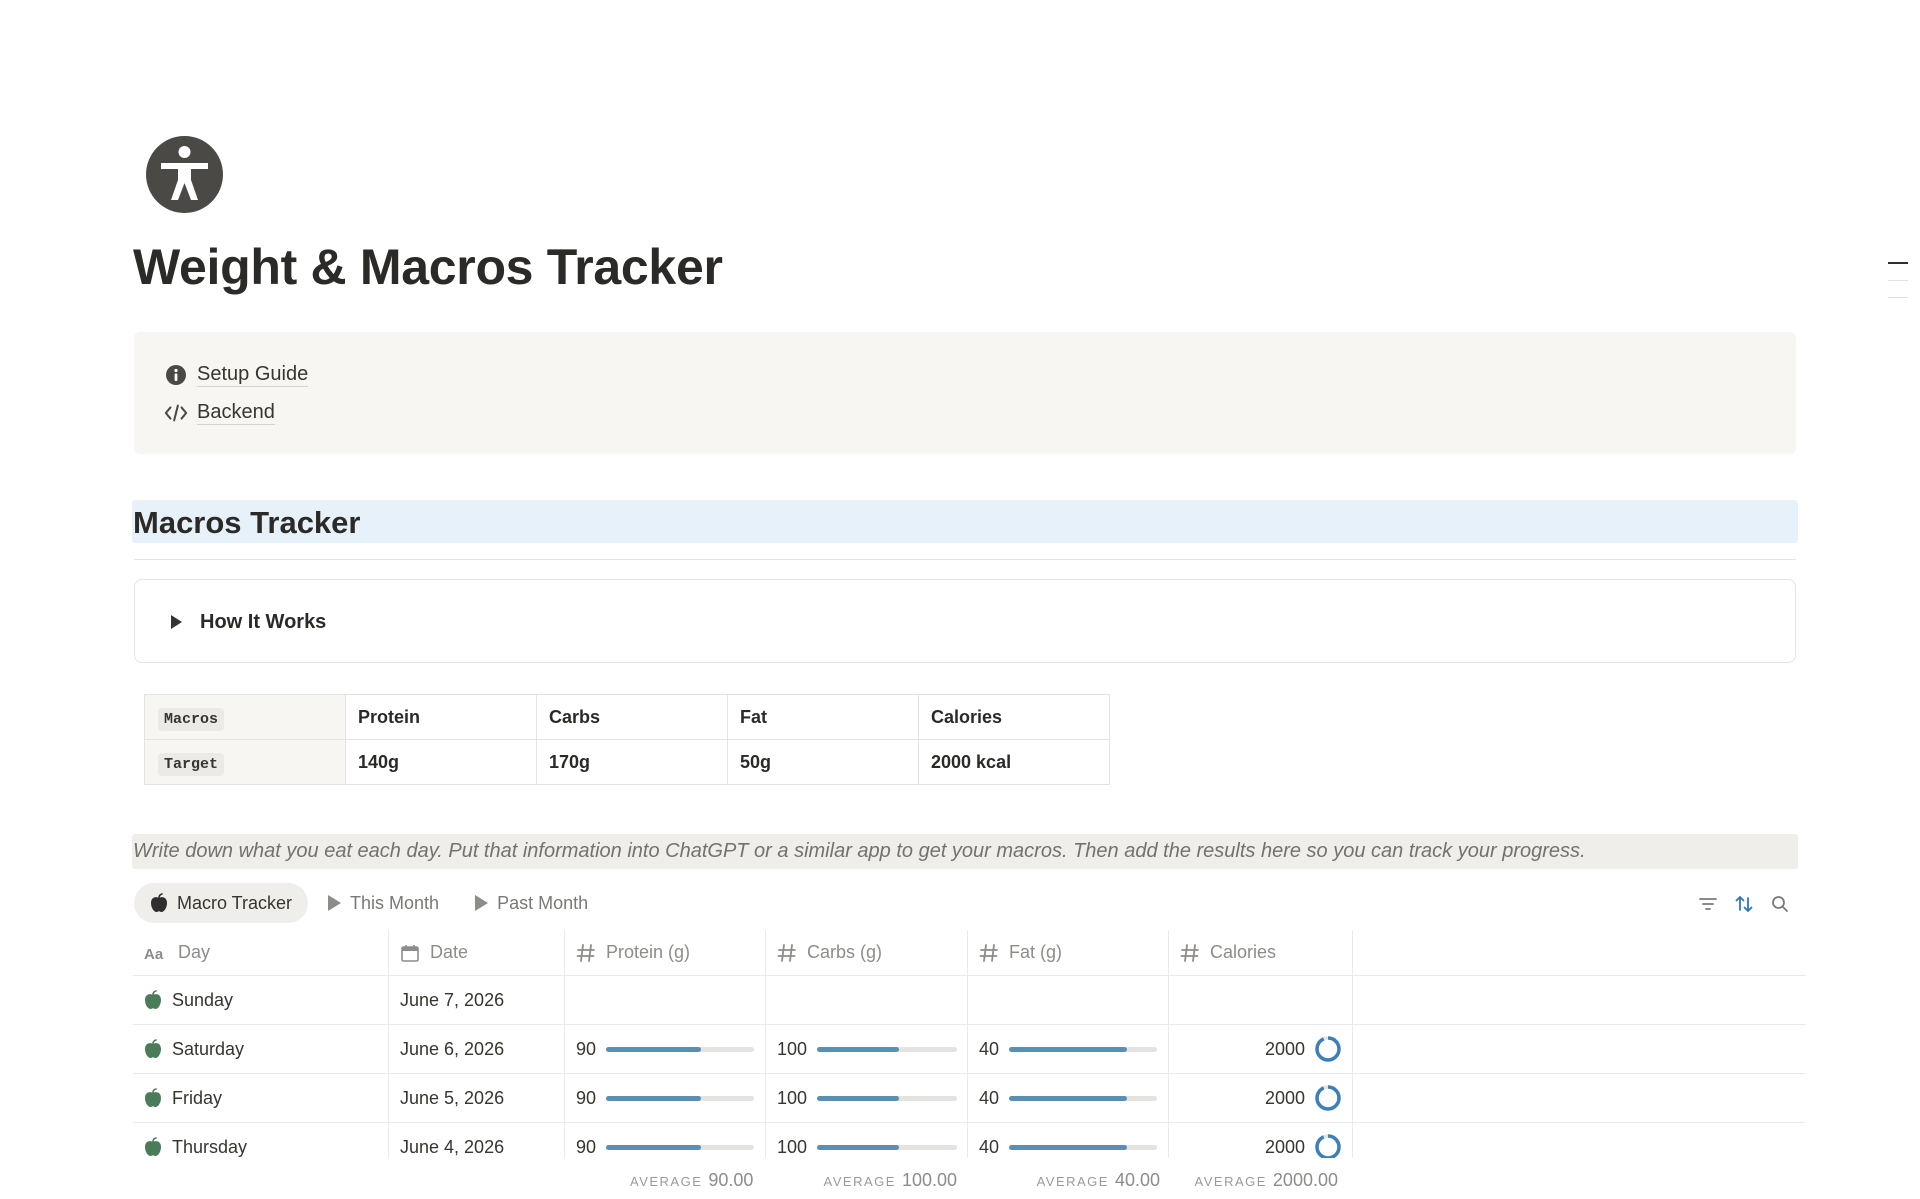 The height and width of the screenshot is (1199, 1920). I want to click on page-title: Weight & Macros Tracker, so click(428, 267).